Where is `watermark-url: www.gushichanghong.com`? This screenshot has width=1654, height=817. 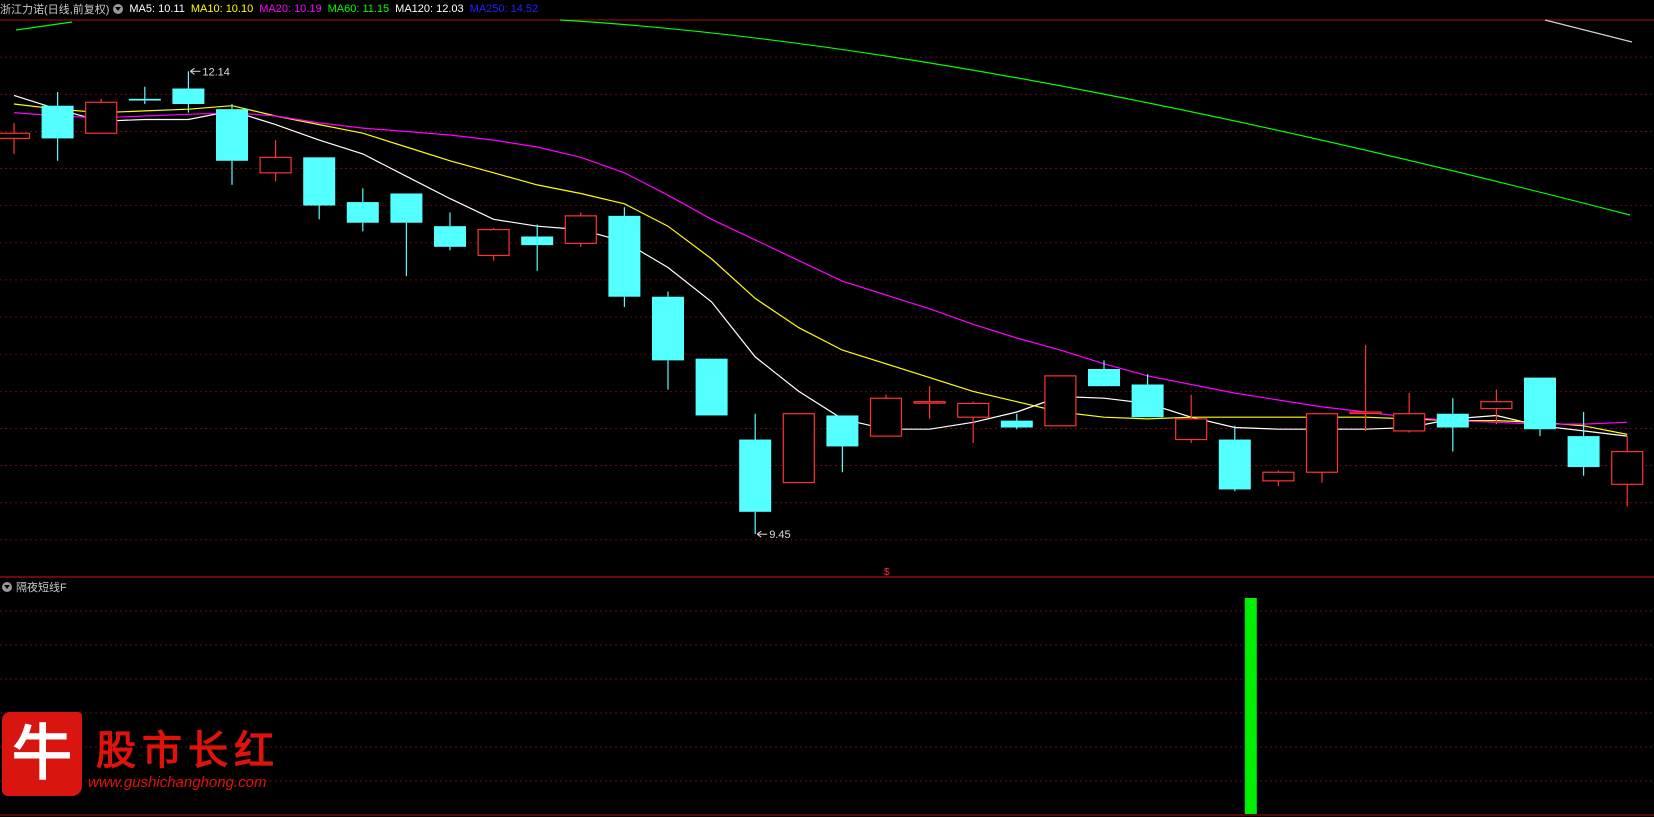 watermark-url: www.gushichanghong.com is located at coordinates (177, 782).